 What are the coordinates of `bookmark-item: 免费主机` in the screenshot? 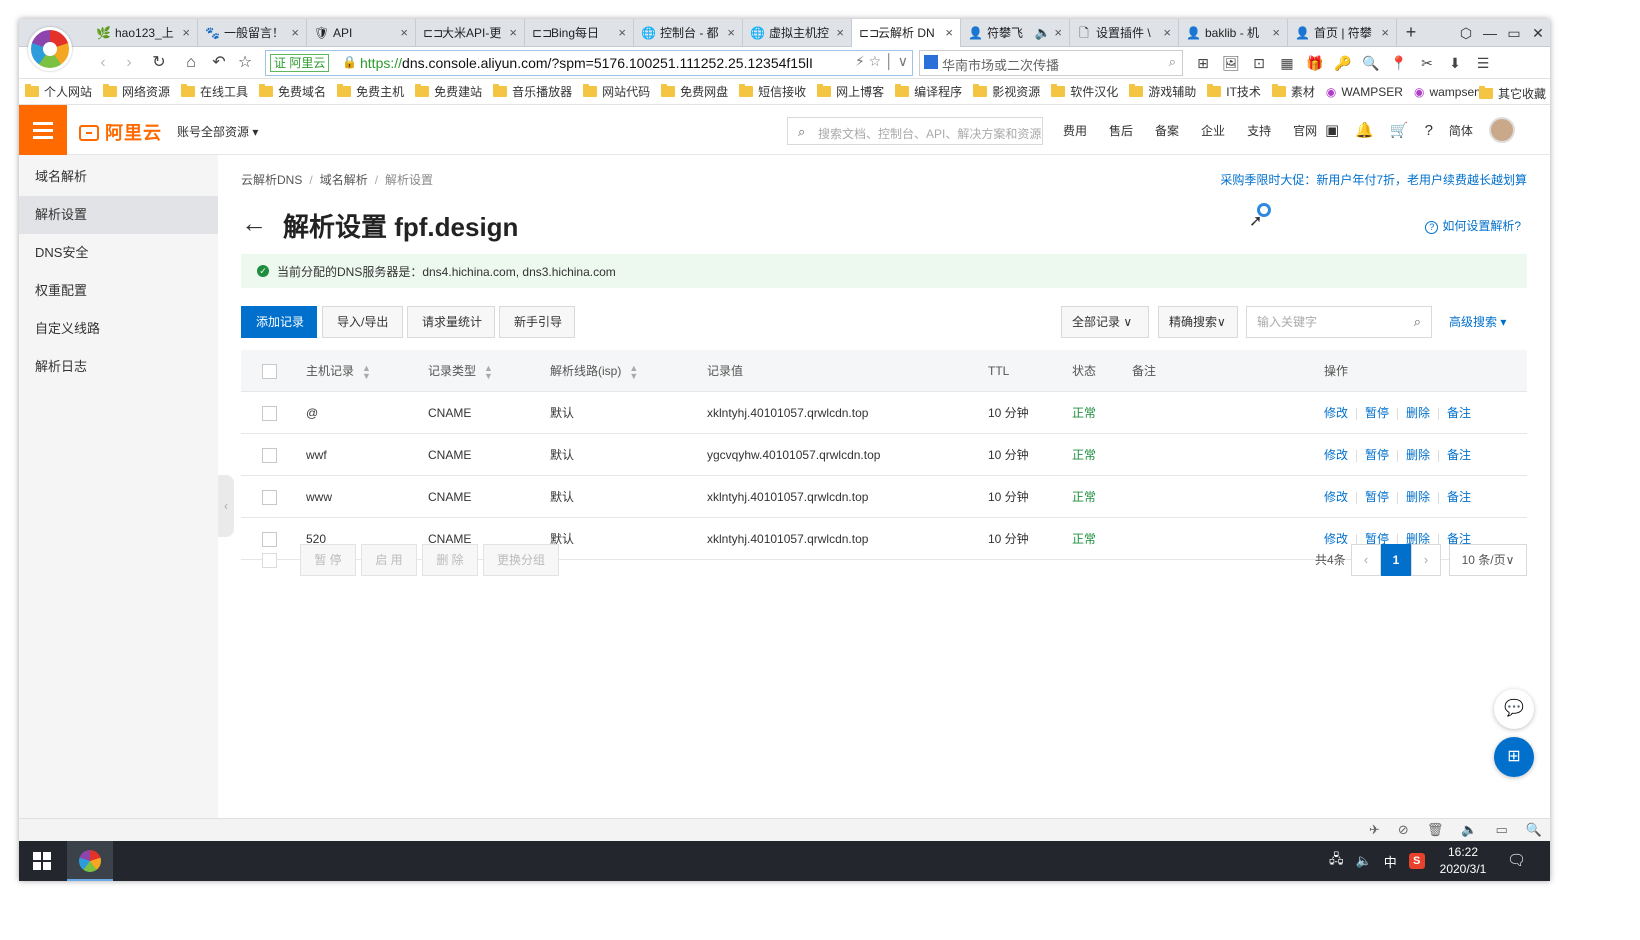 It's located at (370, 91).